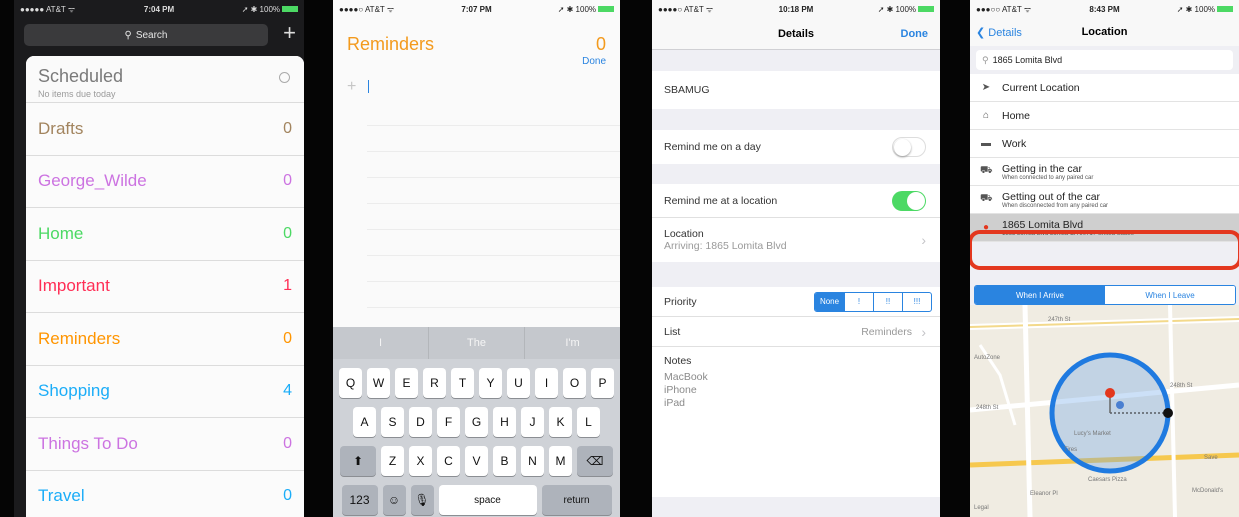  What do you see at coordinates (165, 79) in the screenshot?
I see `scheduled-list: Scheduled No items due today` at bounding box center [165, 79].